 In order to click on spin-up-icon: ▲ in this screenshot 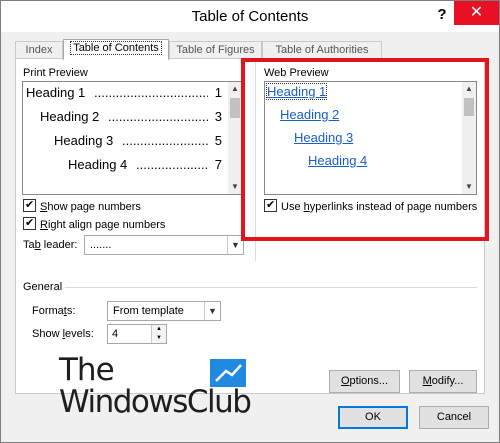, I will do `click(158, 329)`.